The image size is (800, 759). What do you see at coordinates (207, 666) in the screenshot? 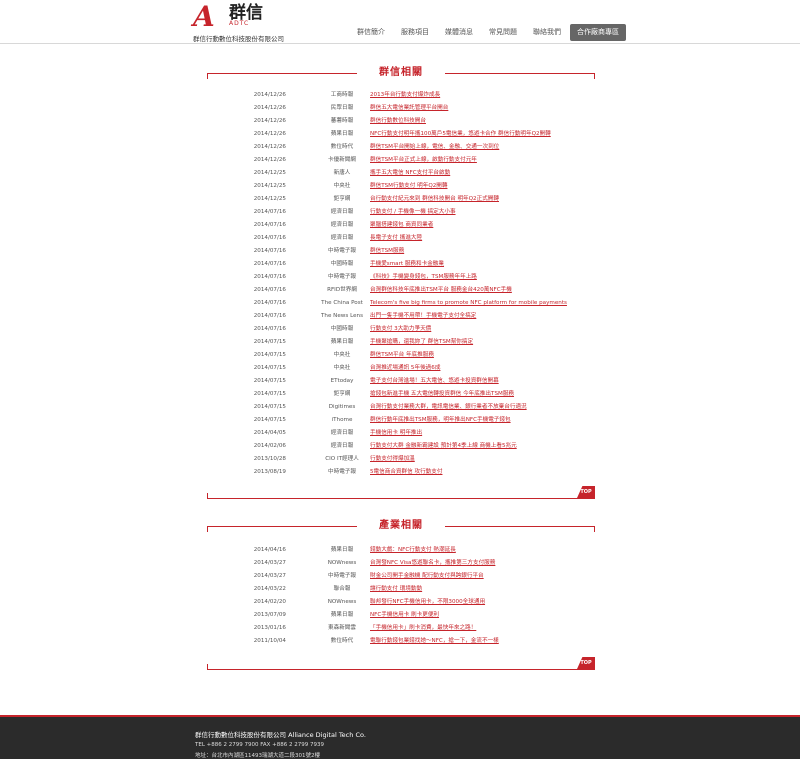
I see `bottom-tick-left` at bounding box center [207, 666].